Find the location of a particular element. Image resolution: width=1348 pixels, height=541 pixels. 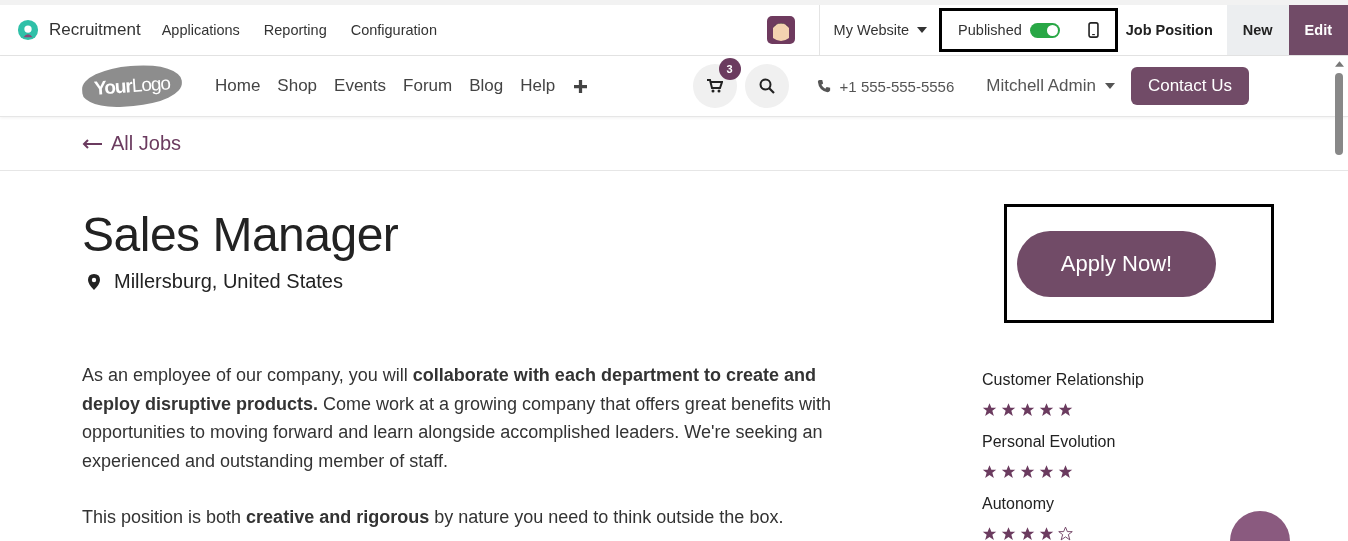

mobile-icon is located at coordinates (1093, 30).